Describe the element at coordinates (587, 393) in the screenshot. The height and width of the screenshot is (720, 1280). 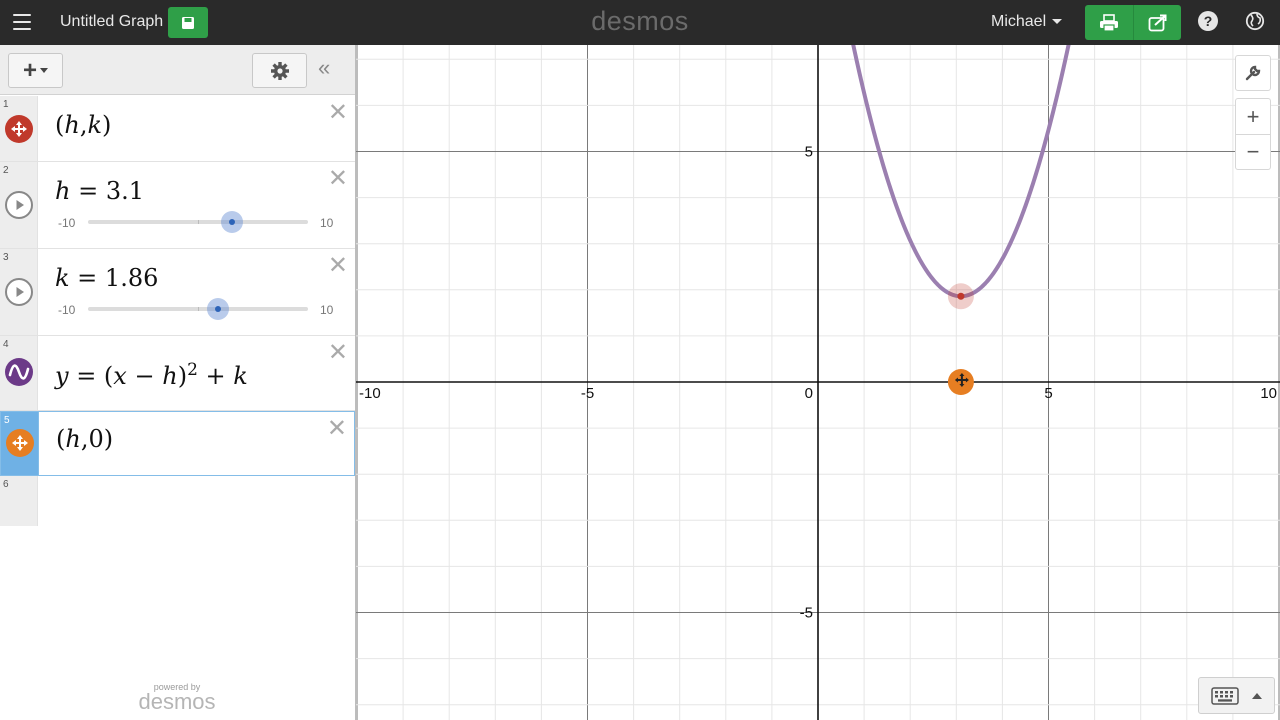
I see `x-tick-label: -5` at that location.